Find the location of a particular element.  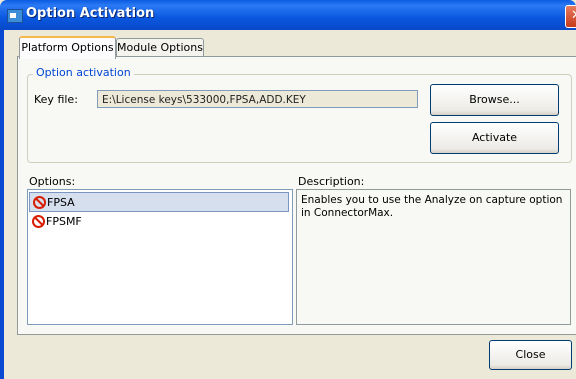

tab-platform-options: Platform Options is located at coordinates (67, 47).